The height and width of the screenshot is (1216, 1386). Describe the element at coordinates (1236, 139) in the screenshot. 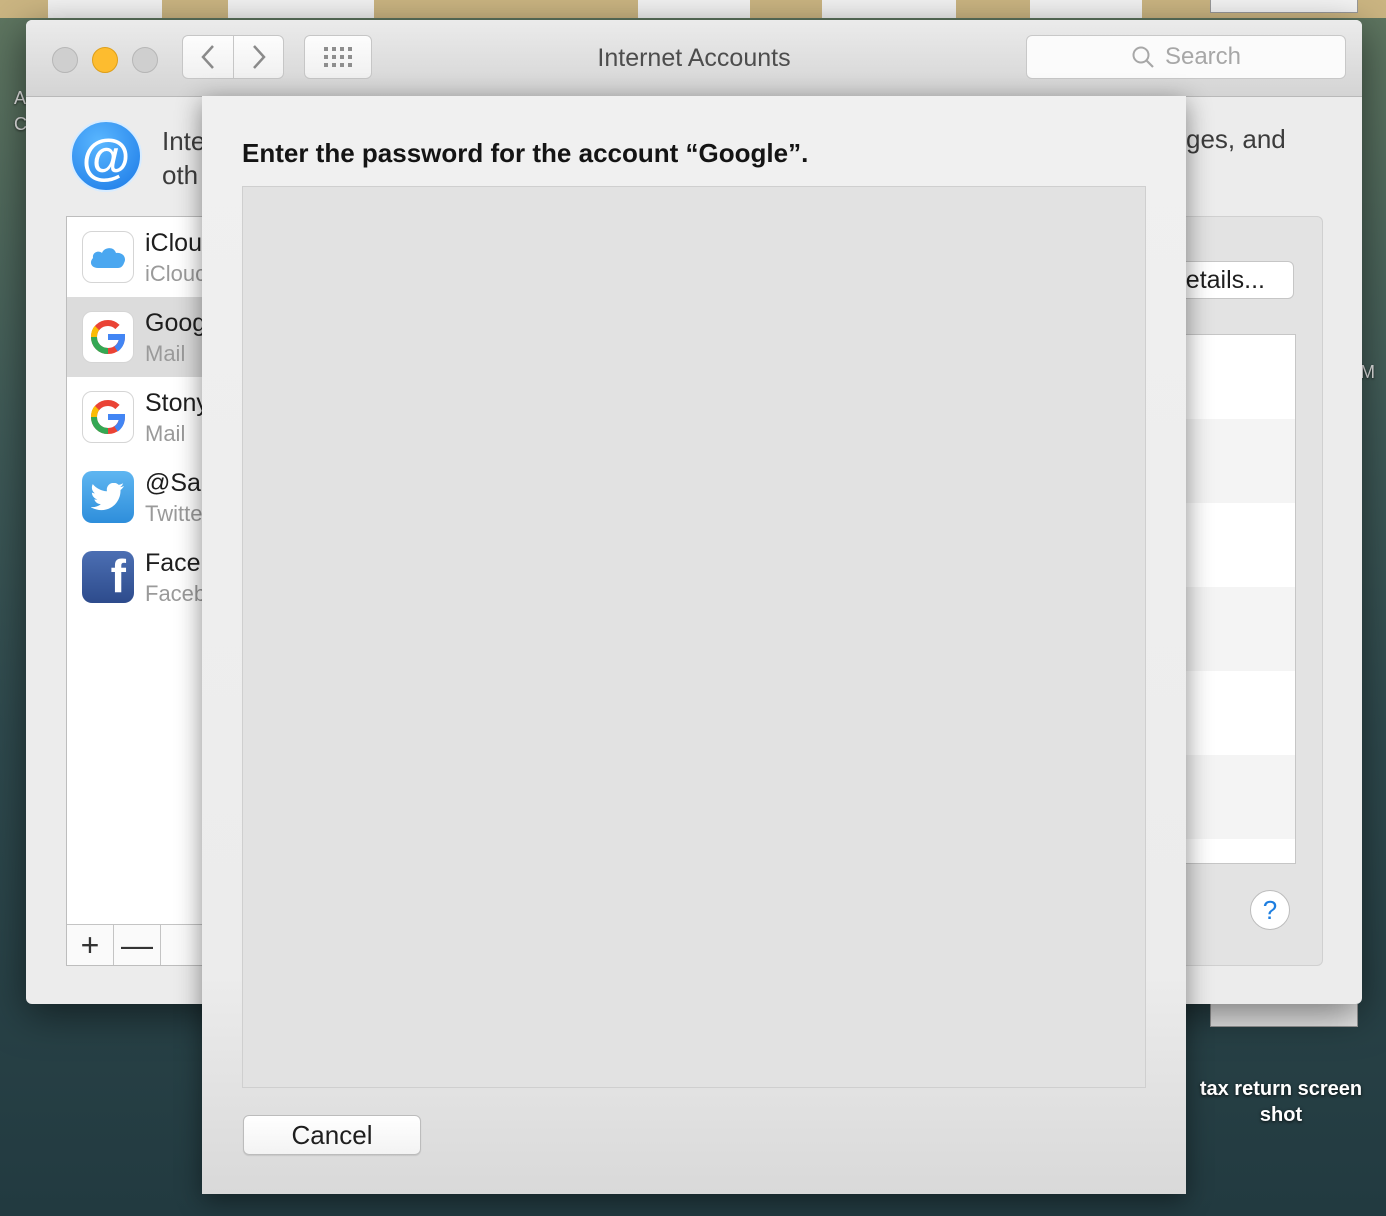

I see `description-text-right: ges, and` at that location.